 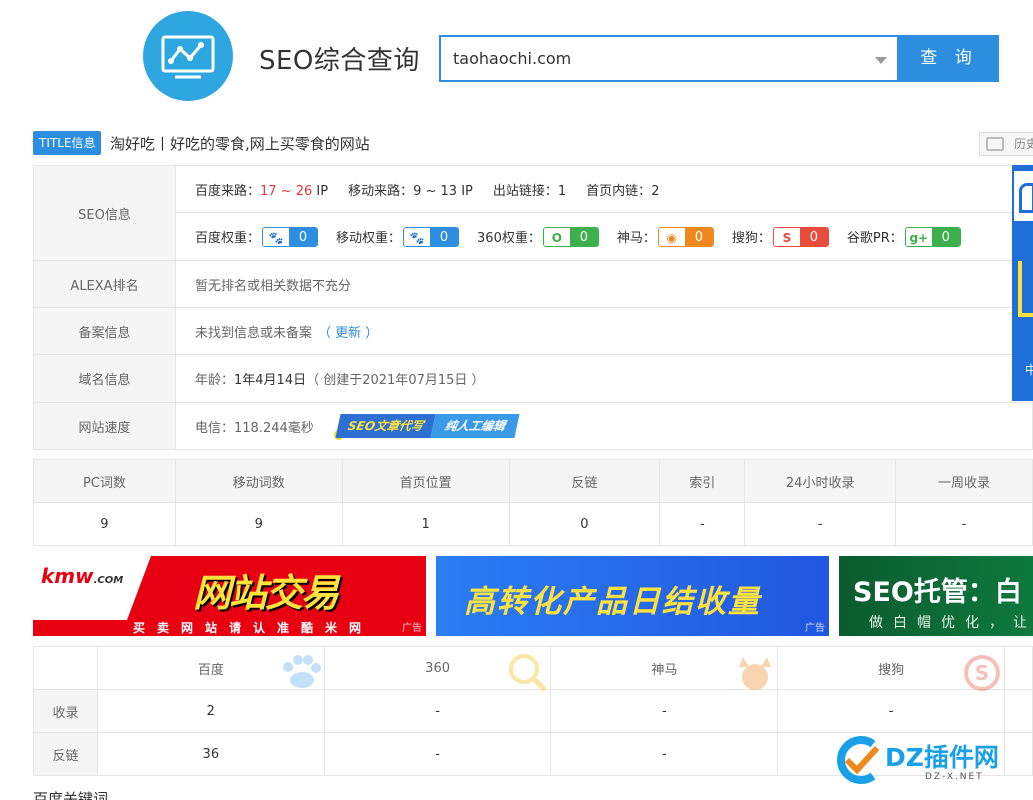 I want to click on 360-weight: 360权重： O0, so click(x=538, y=236).